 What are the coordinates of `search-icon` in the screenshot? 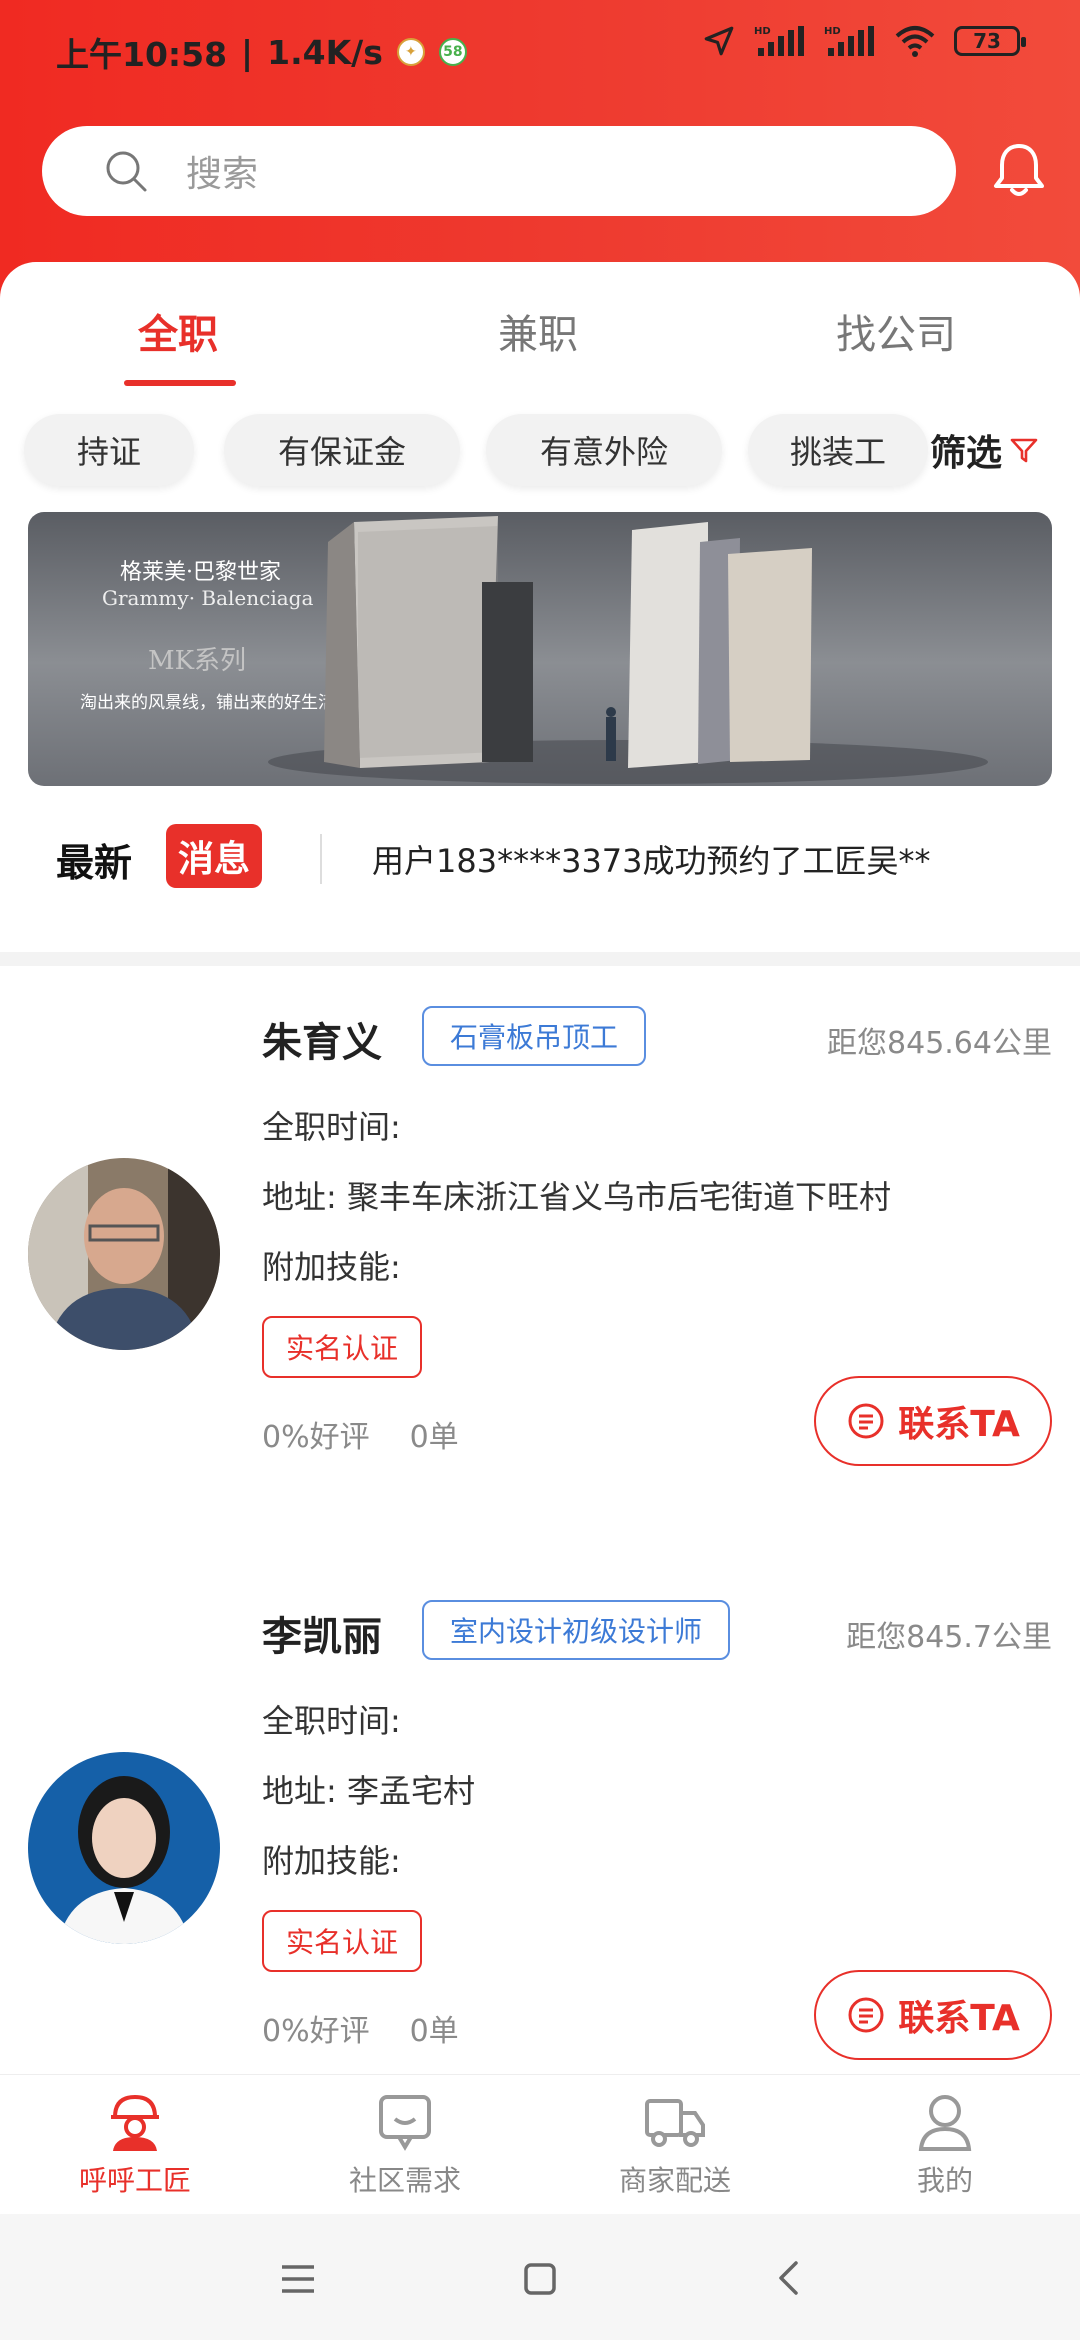 It's located at (126, 171).